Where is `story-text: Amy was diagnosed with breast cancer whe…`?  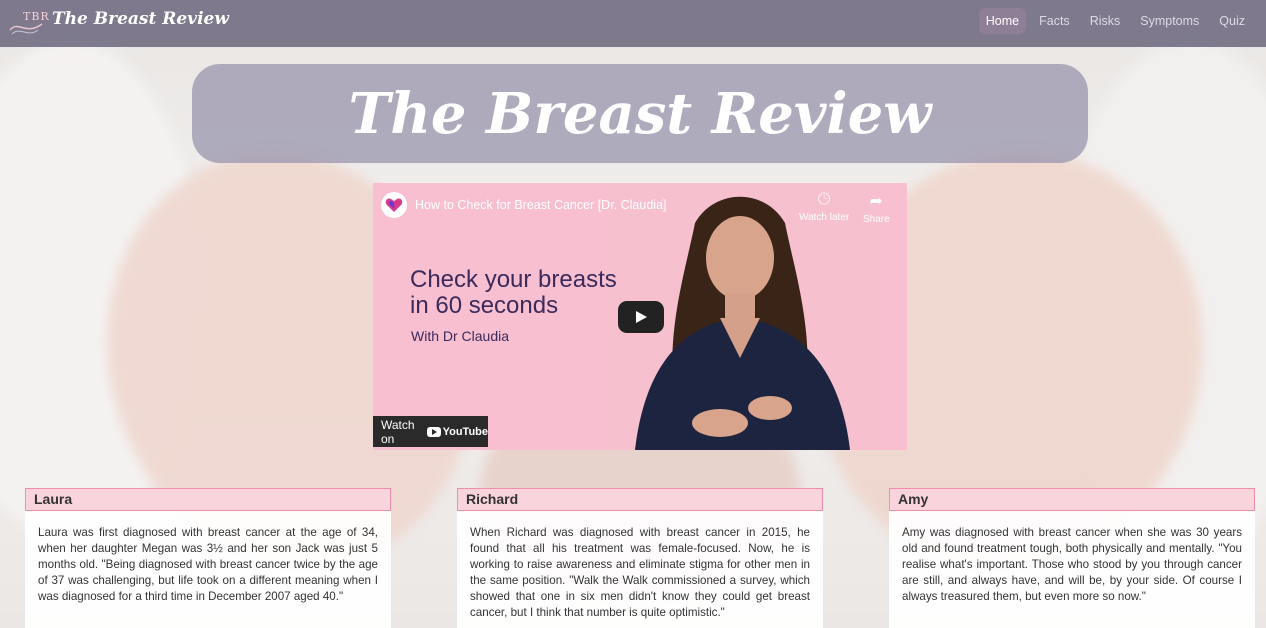
story-text: Amy was diagnosed with breast cancer whe… is located at coordinates (1072, 564).